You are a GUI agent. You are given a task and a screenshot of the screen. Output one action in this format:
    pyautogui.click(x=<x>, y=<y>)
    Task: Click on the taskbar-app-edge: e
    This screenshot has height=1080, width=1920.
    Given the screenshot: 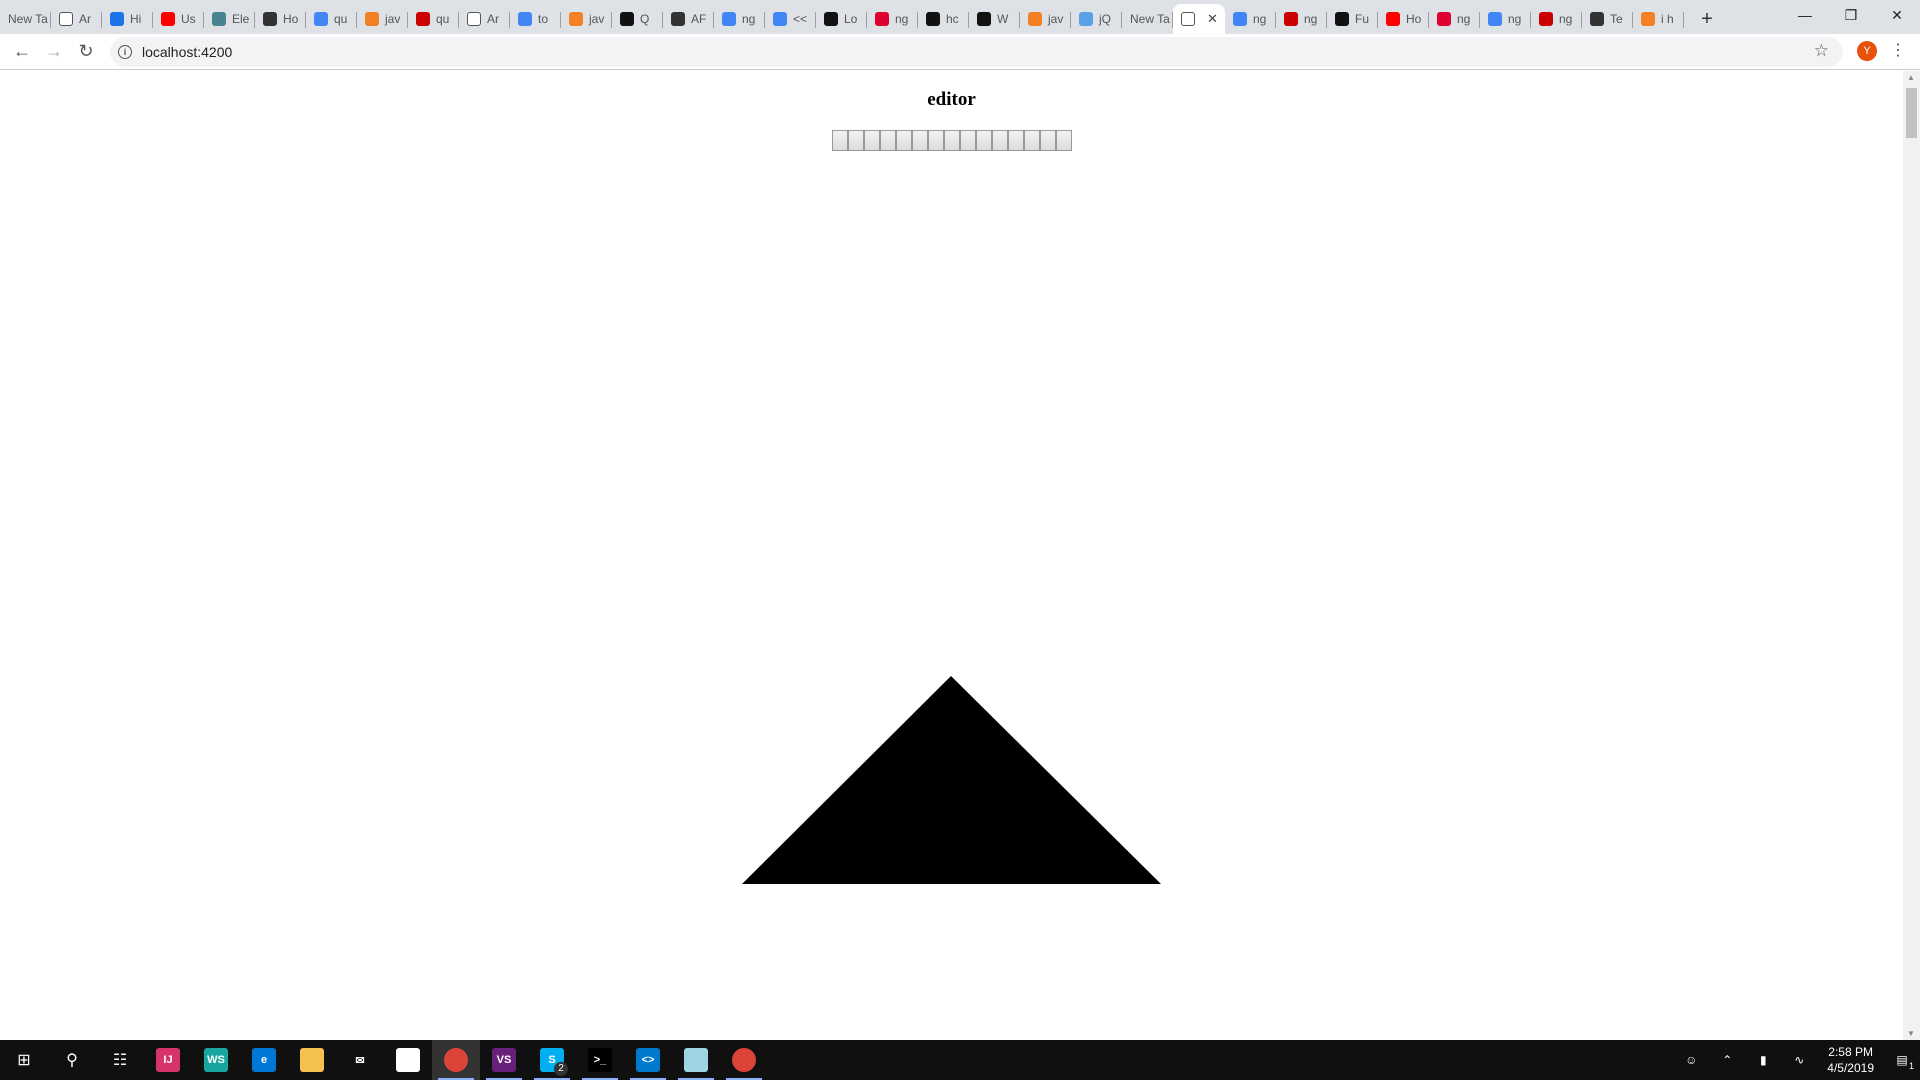 What is the action you would take?
    pyautogui.click(x=264, y=1060)
    